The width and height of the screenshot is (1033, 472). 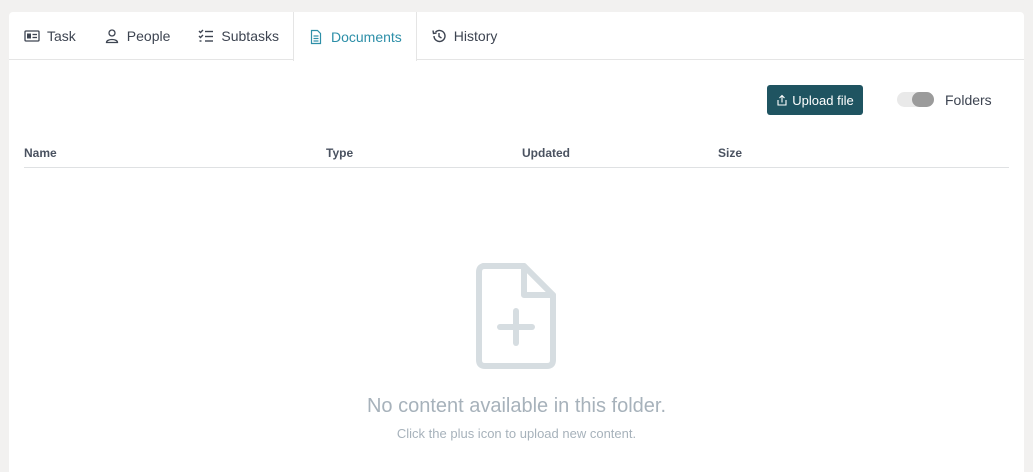 I want to click on tab-subtasks-label: Subtasks, so click(x=250, y=36).